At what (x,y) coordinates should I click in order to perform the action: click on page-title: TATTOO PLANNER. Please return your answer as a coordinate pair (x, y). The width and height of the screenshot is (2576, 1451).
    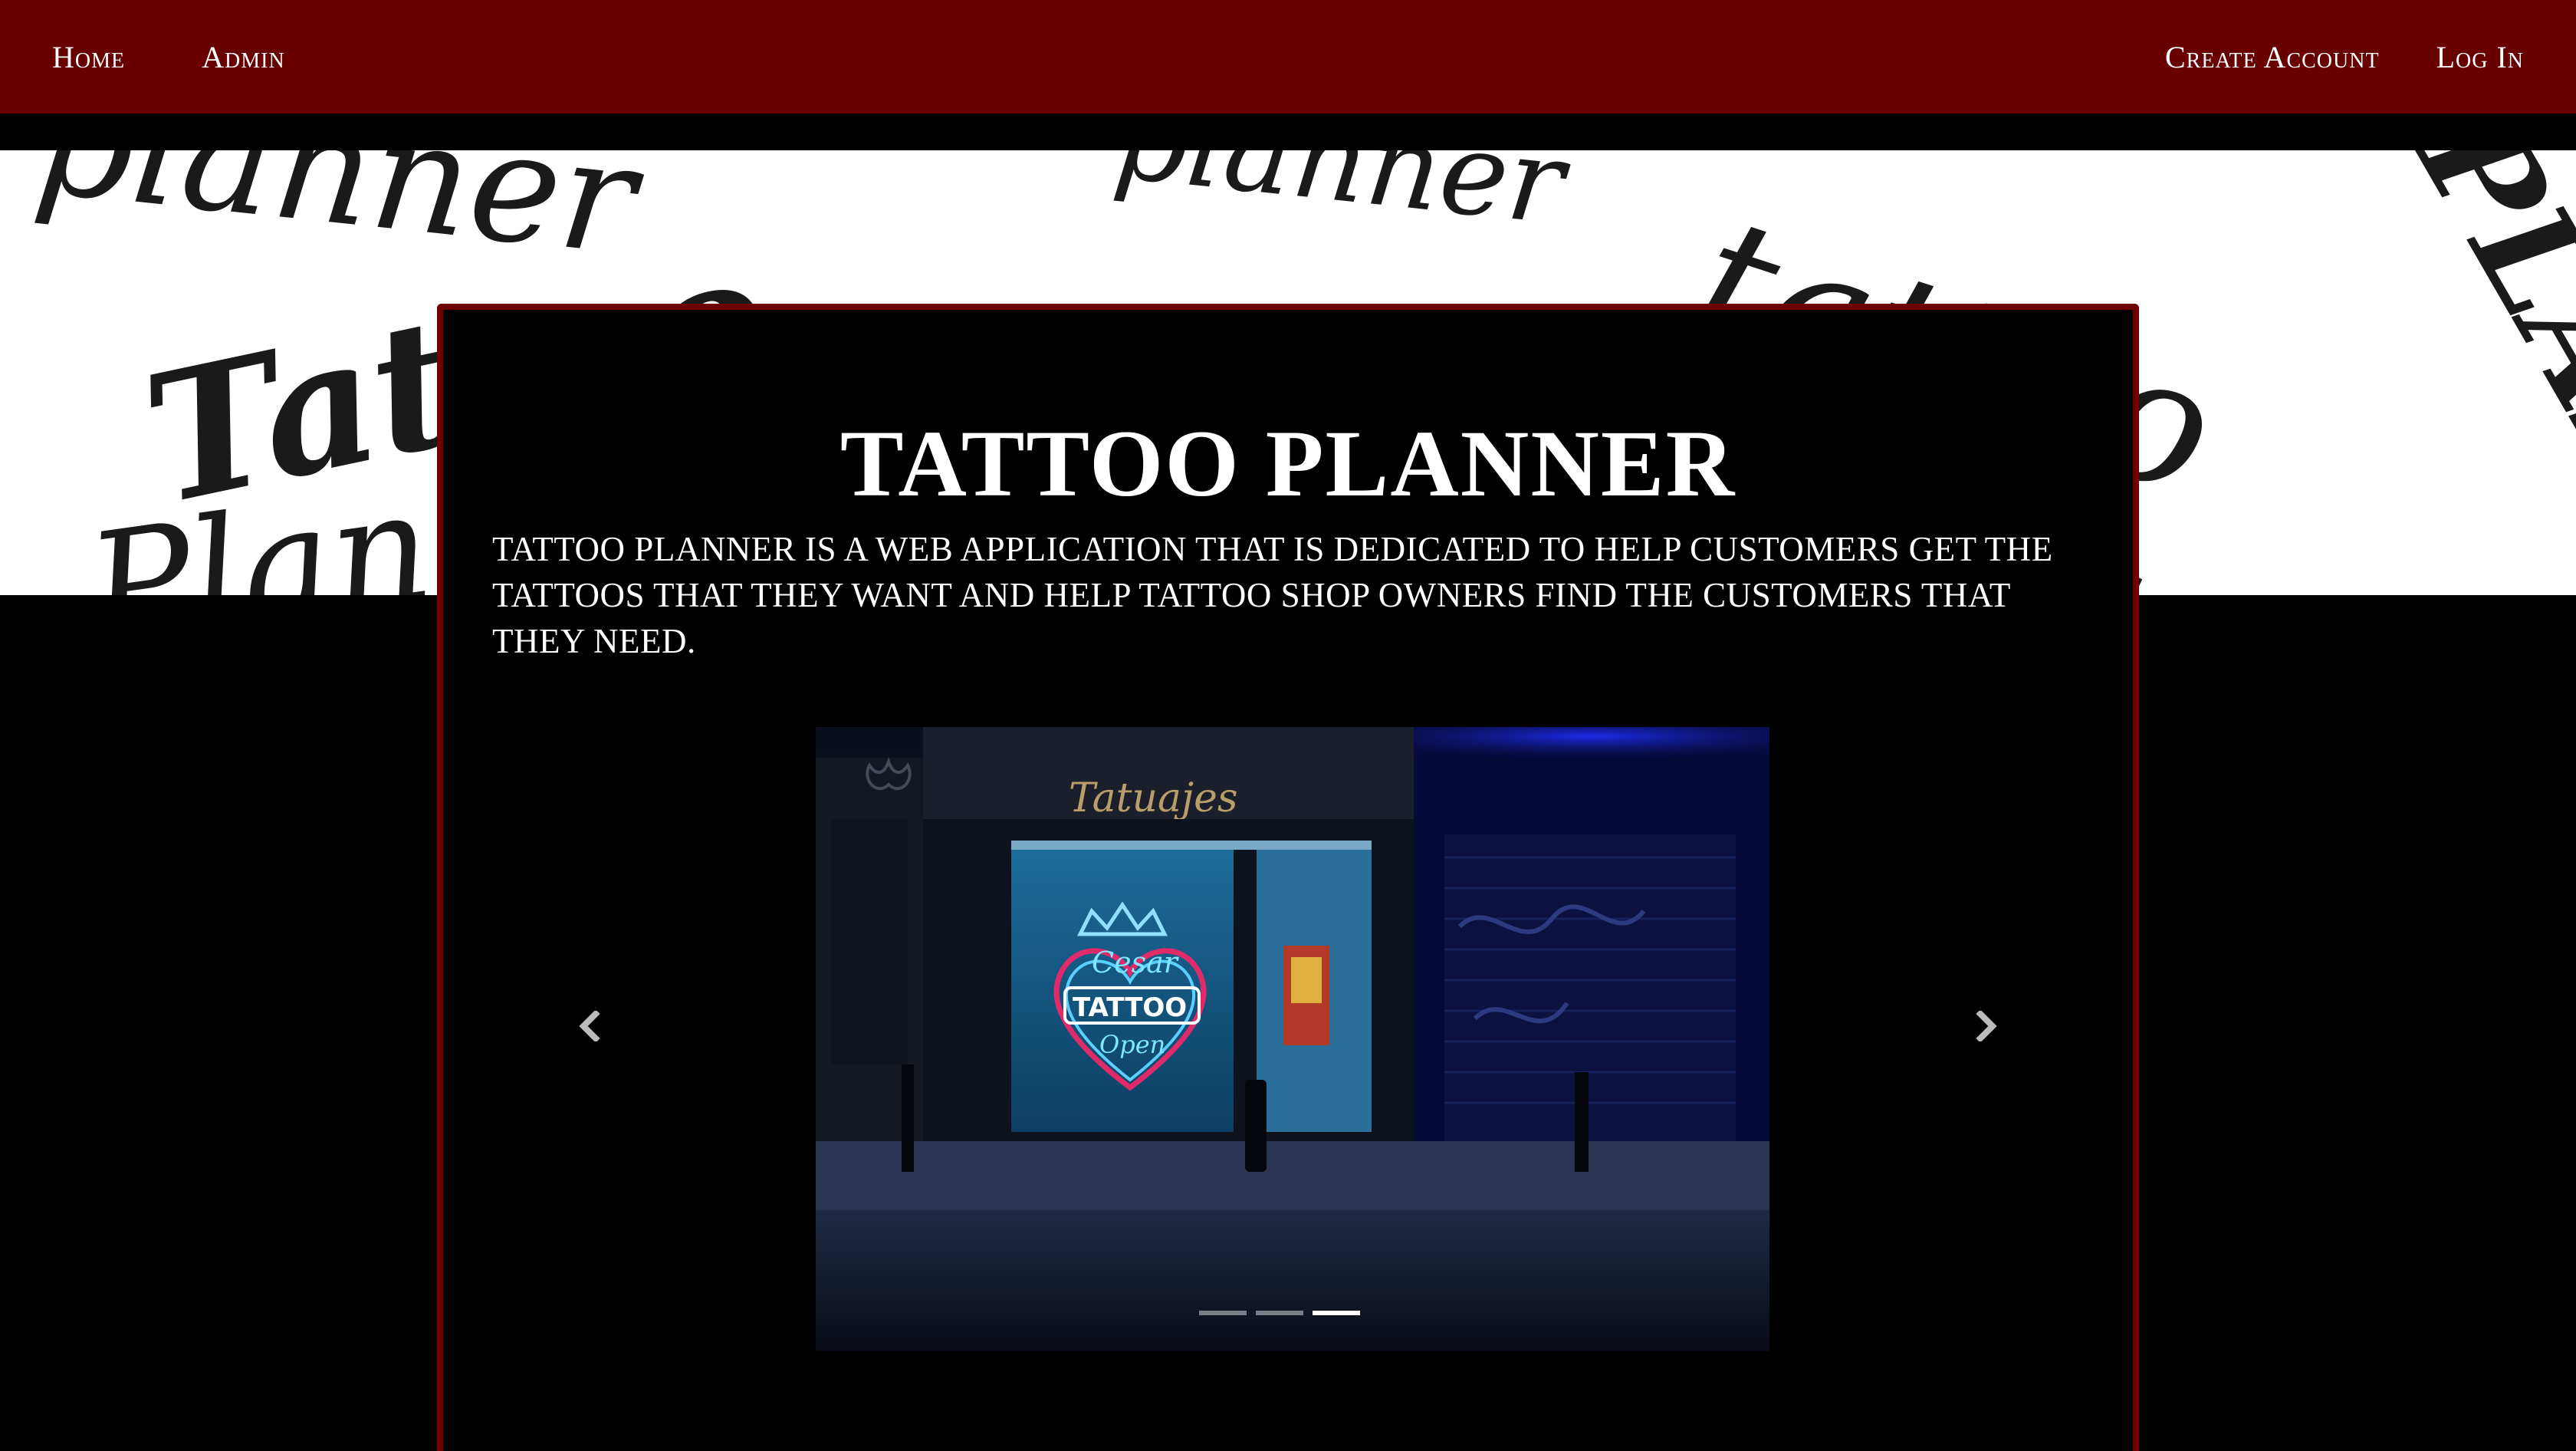
    Looking at the image, I should click on (1288, 463).